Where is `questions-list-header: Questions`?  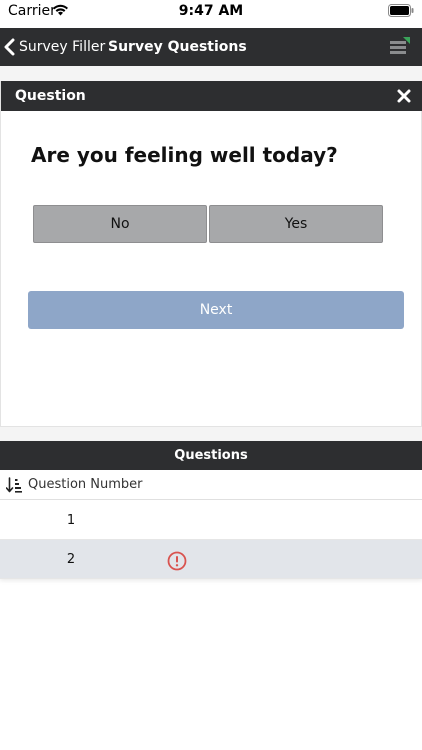 questions-list-header: Questions is located at coordinates (211, 455).